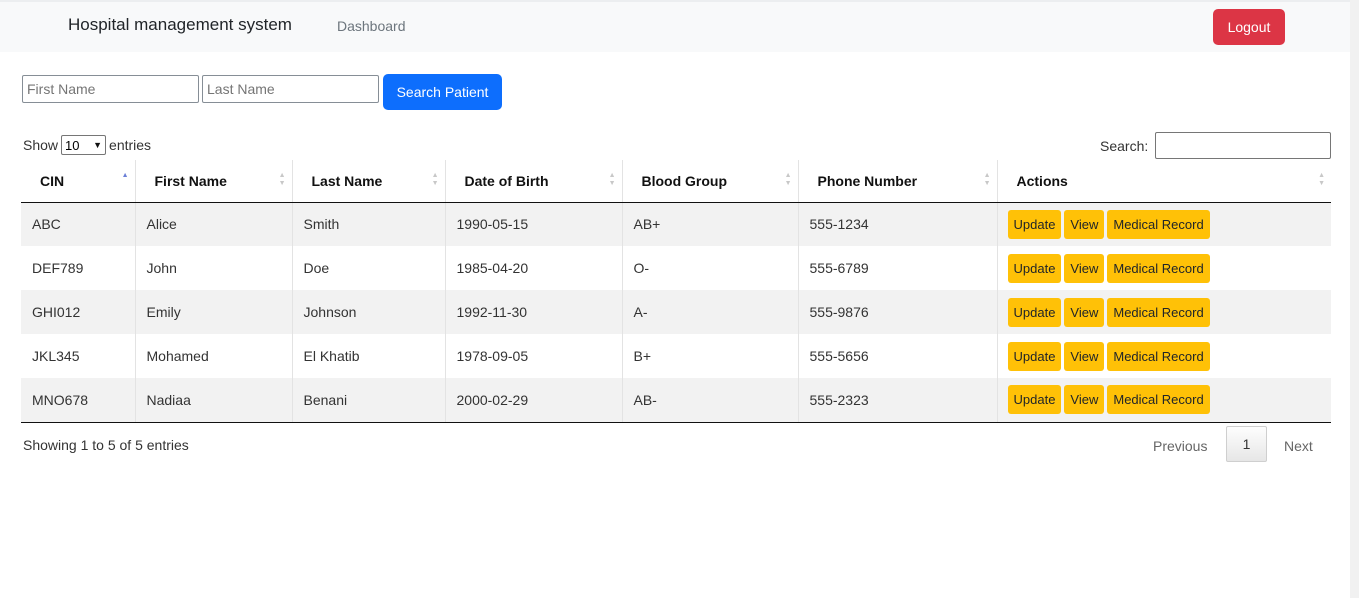 Image resolution: width=1359 pixels, height=598 pixels. I want to click on cell-phone-number: 555-5656, so click(897, 356).